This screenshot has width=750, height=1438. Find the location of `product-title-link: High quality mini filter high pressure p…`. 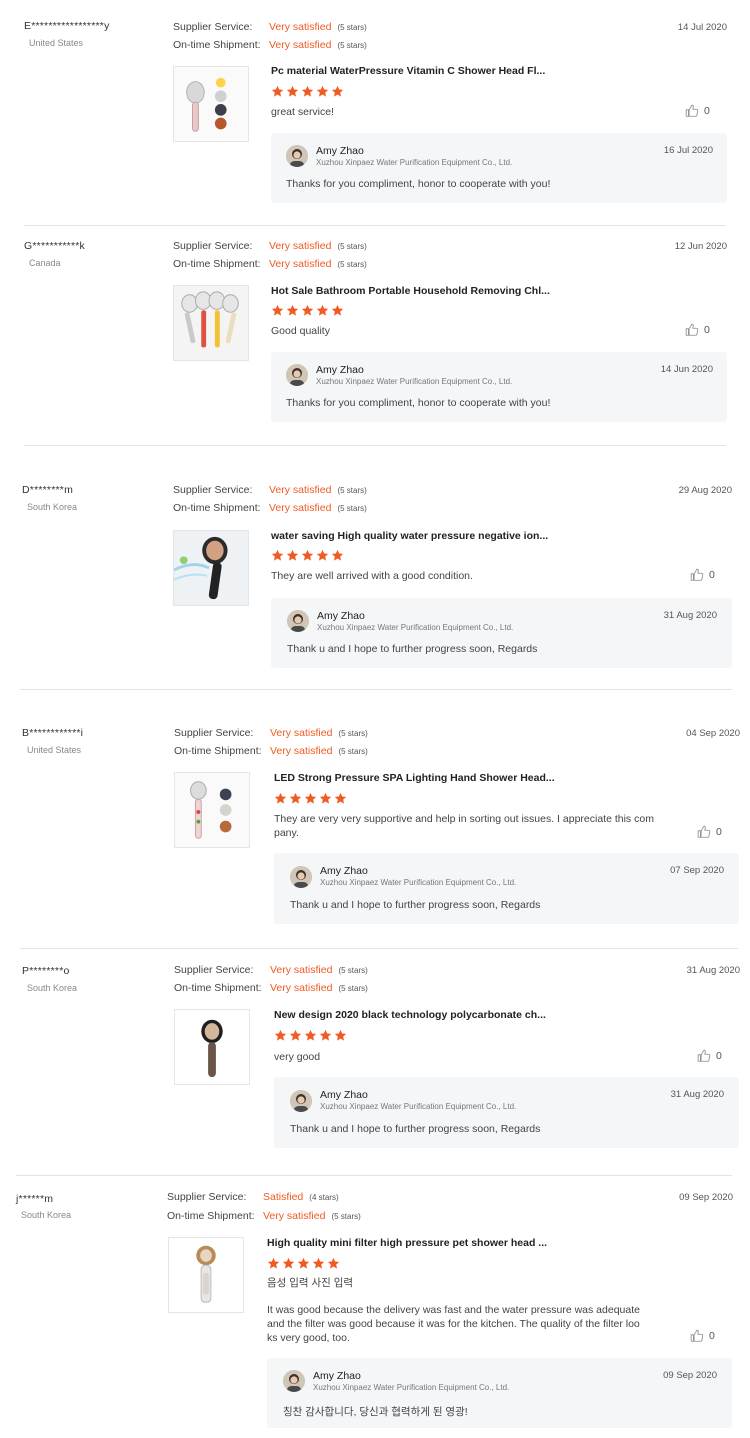

product-title-link: High quality mini filter high pressure p… is located at coordinates (407, 1243).